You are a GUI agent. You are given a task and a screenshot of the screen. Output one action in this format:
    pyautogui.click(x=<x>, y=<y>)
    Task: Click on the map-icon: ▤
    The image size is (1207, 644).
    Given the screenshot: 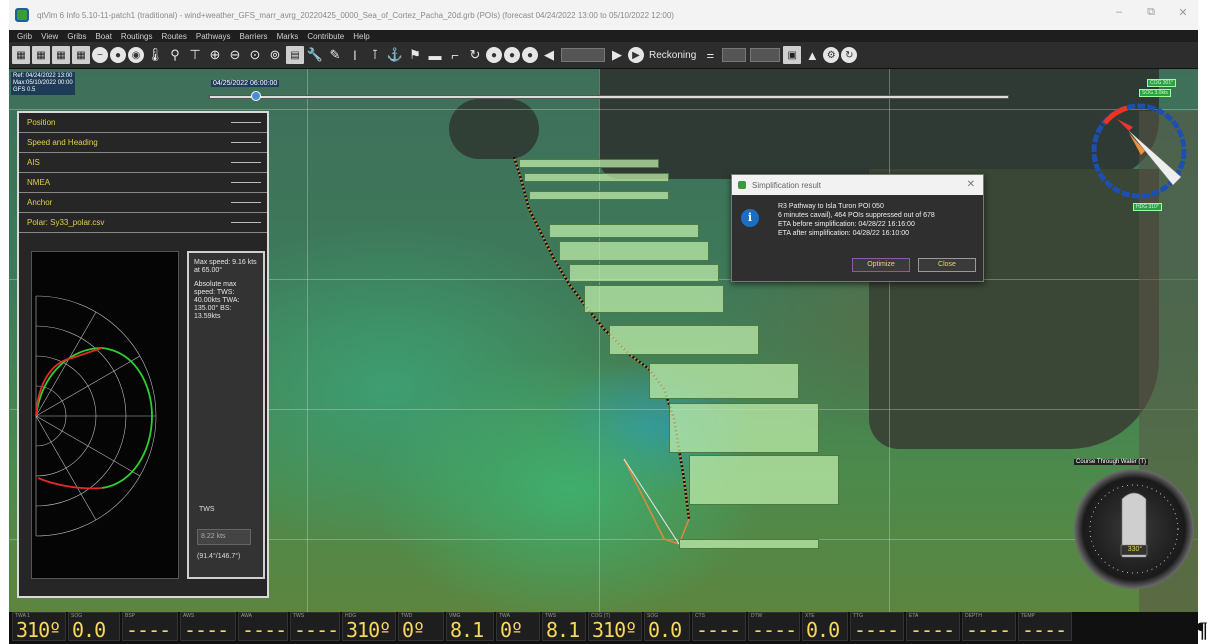 What is the action you would take?
    pyautogui.click(x=295, y=55)
    